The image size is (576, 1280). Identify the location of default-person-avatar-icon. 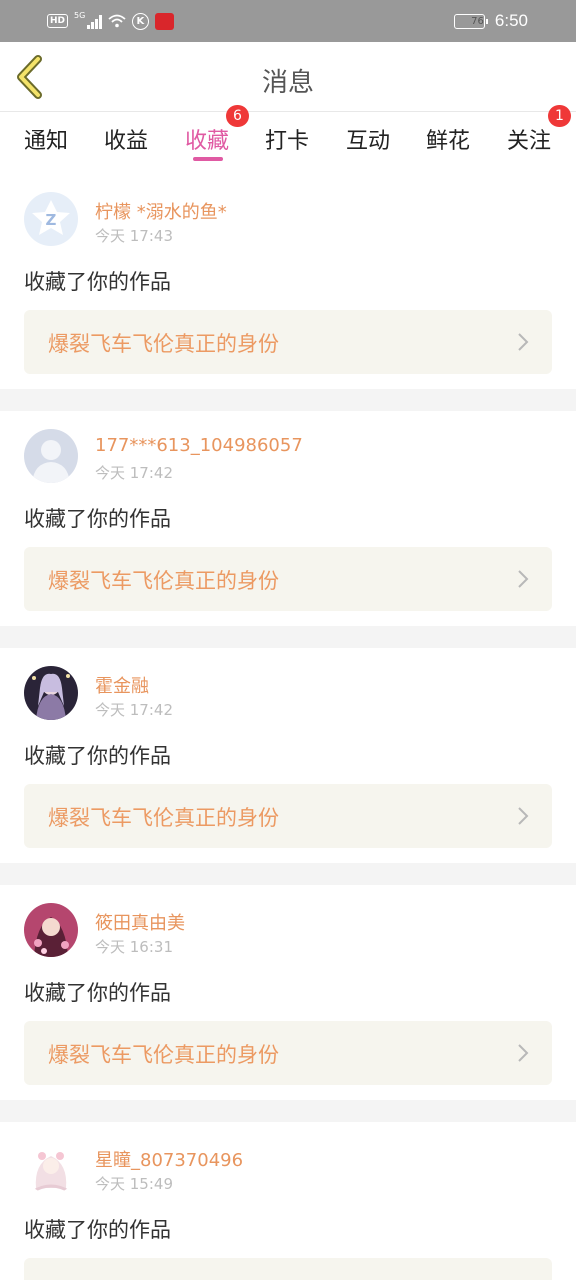
(51, 456).